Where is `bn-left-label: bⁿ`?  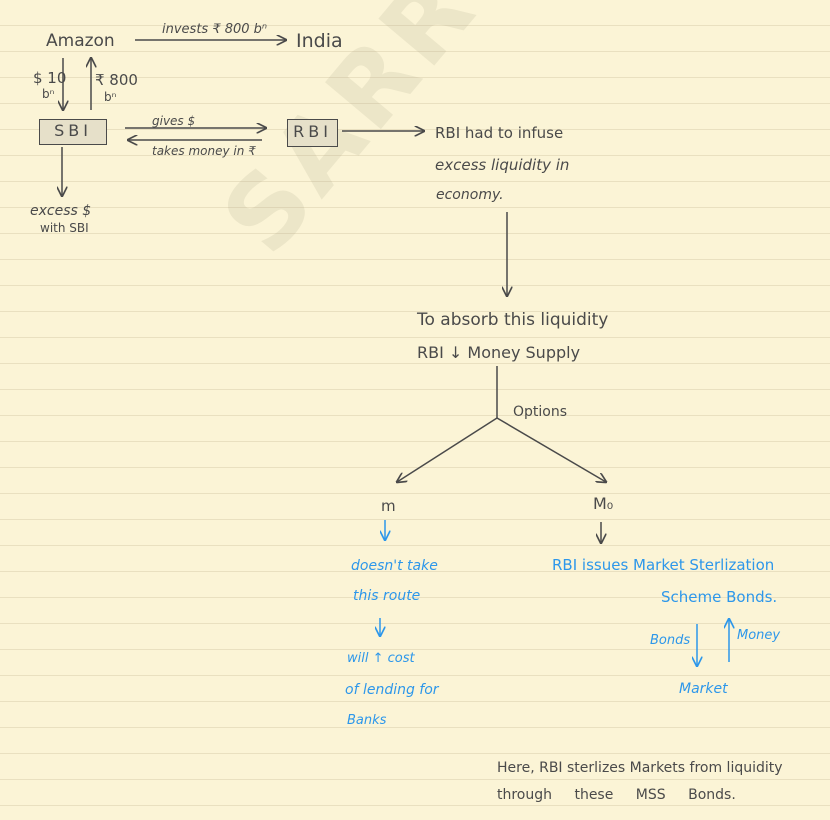 bn-left-label: bⁿ is located at coordinates (48, 94).